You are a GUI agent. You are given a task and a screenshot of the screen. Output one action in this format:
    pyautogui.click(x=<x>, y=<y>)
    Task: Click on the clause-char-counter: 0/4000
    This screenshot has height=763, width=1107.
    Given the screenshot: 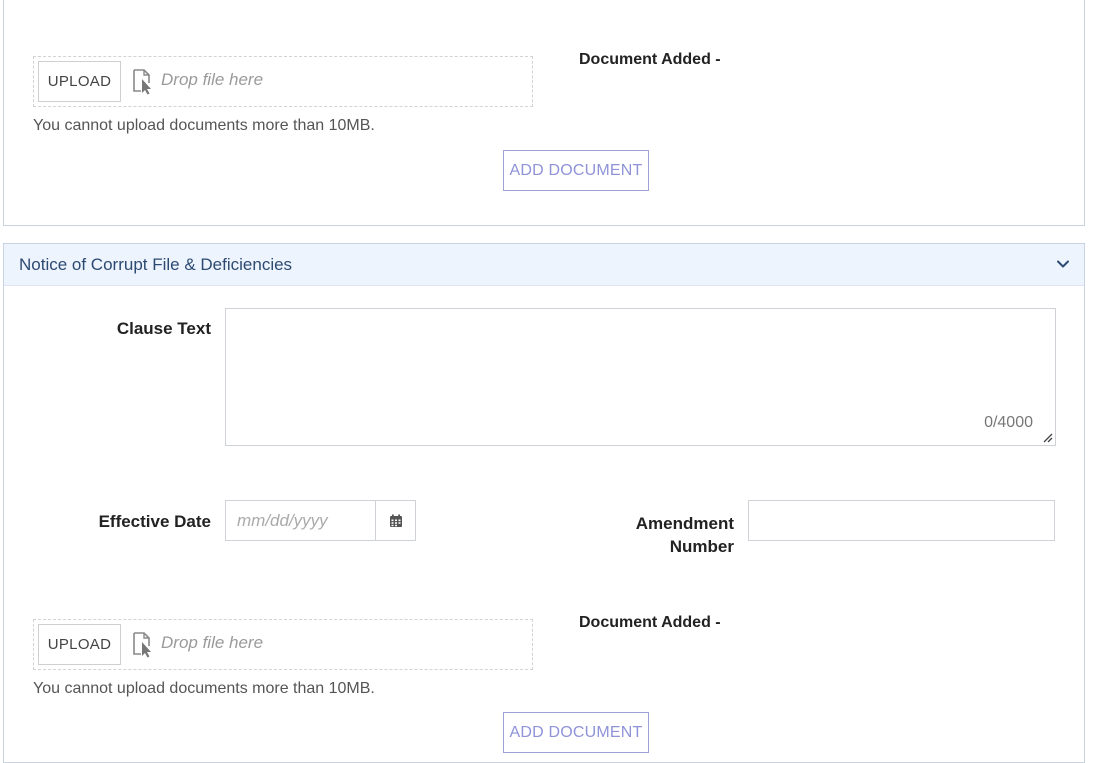 What is the action you would take?
    pyautogui.click(x=1008, y=422)
    